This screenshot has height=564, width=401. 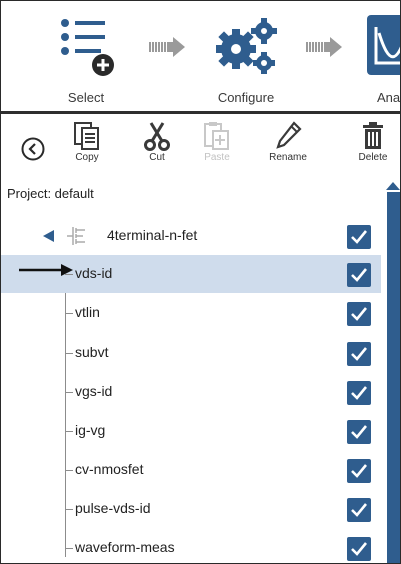 I want to click on annotation-arrow-icon, so click(x=46, y=270).